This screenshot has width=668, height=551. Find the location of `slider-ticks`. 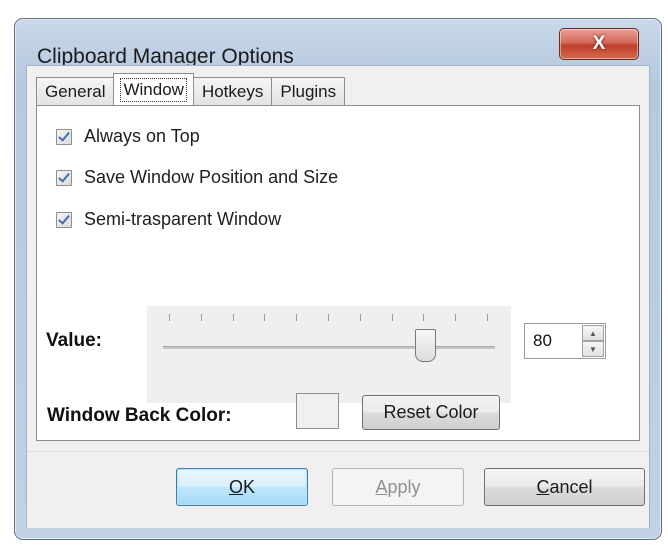

slider-ticks is located at coordinates (328, 319).